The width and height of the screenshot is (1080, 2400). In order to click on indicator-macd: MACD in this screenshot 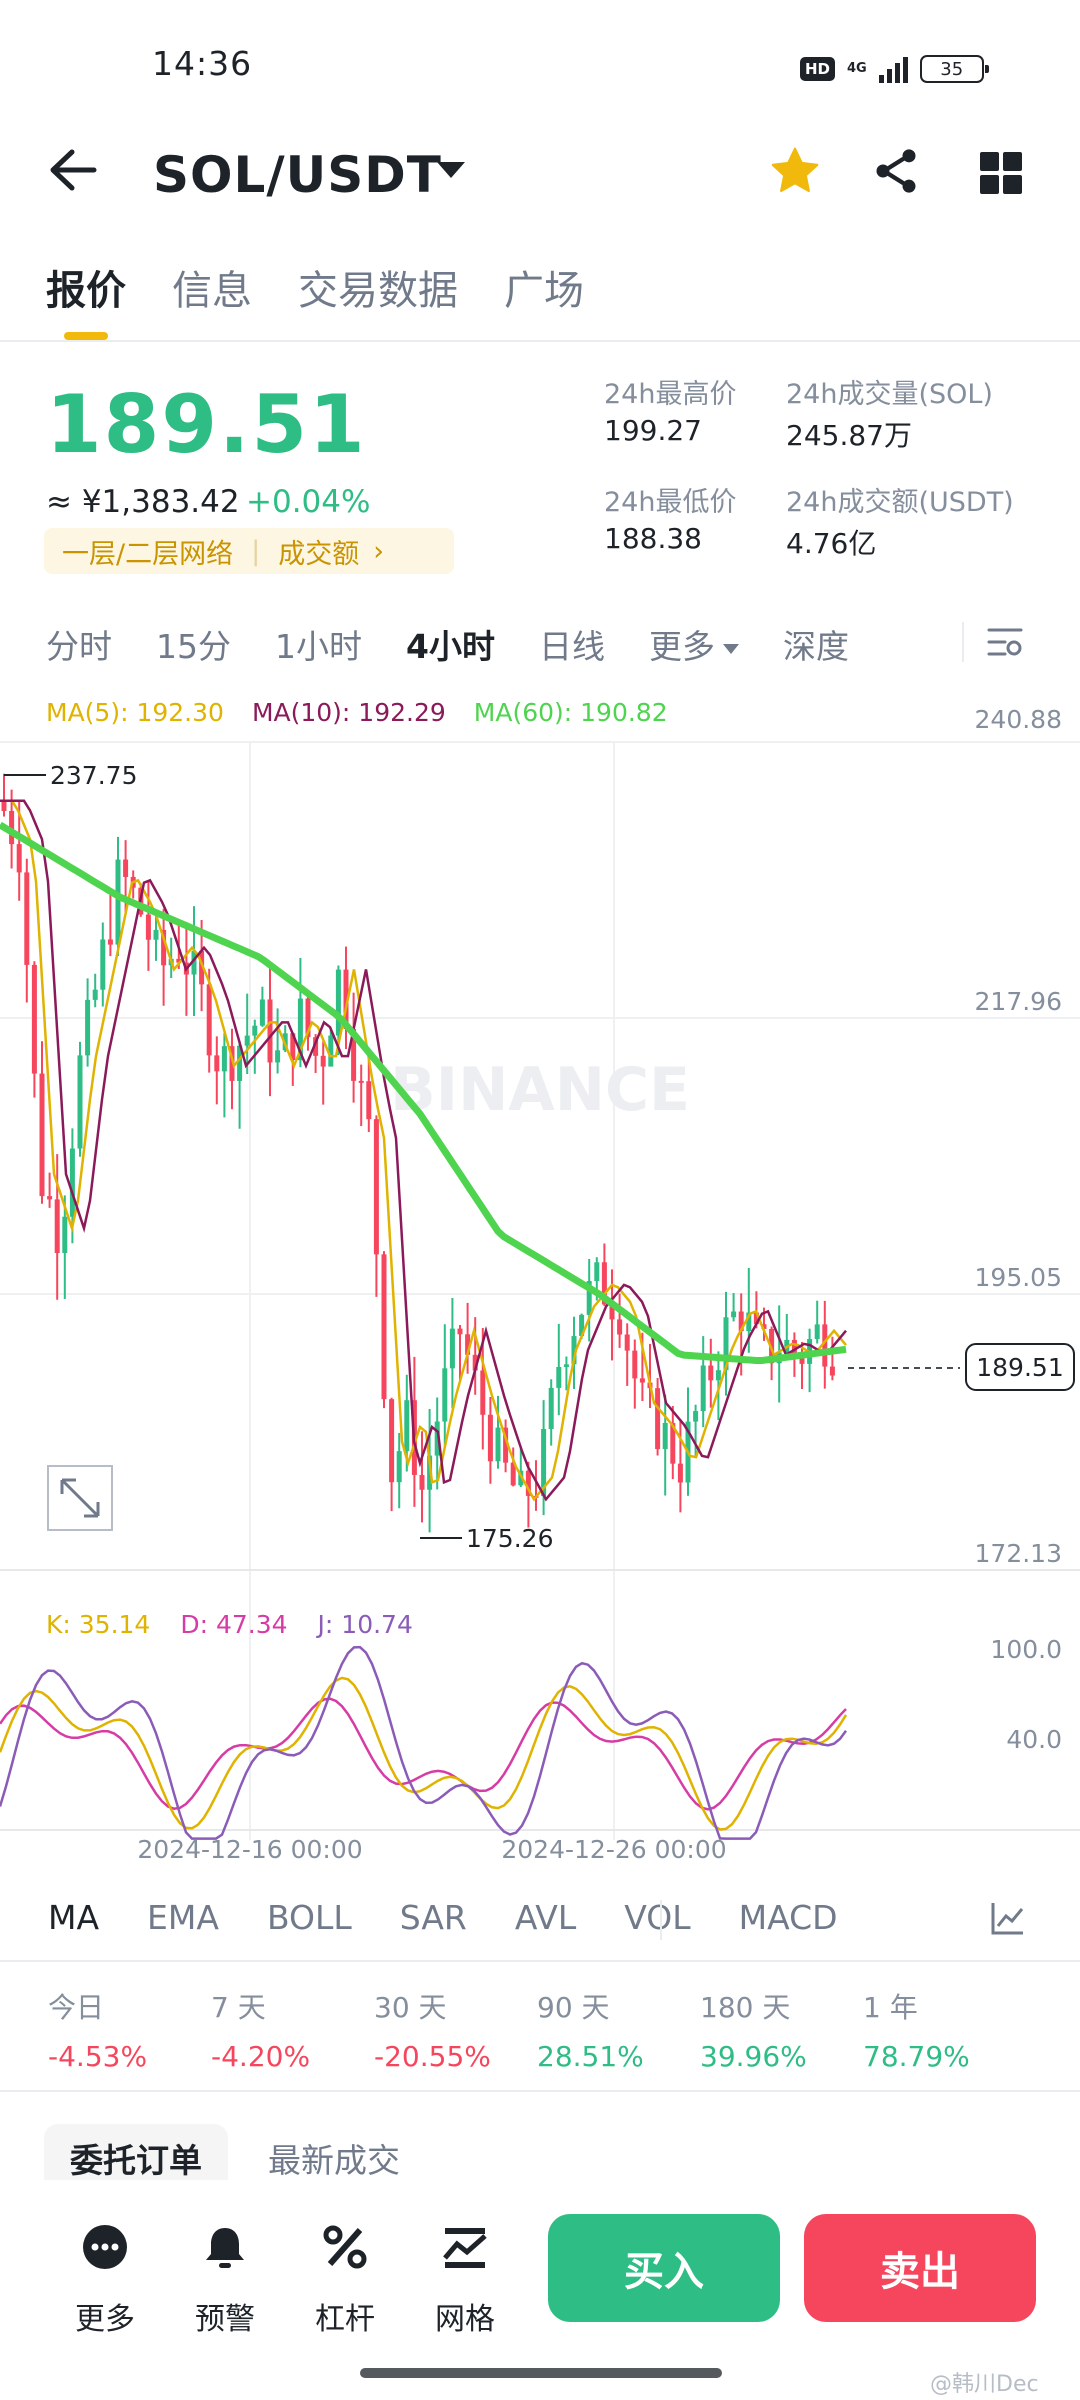, I will do `click(788, 1917)`.